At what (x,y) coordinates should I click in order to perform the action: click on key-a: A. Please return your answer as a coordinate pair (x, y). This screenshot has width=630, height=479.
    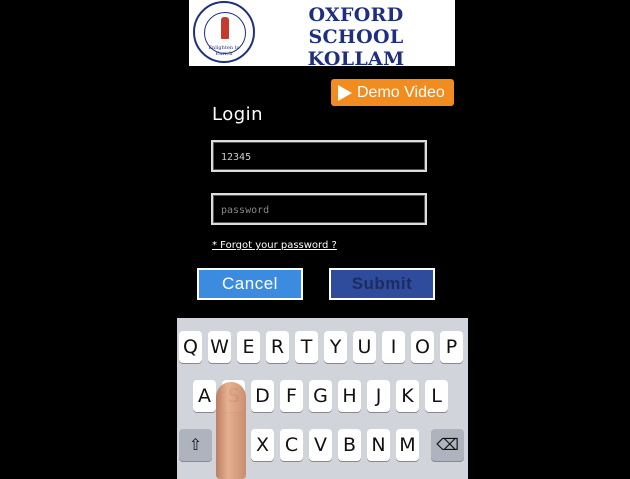
    Looking at the image, I should click on (204, 396).